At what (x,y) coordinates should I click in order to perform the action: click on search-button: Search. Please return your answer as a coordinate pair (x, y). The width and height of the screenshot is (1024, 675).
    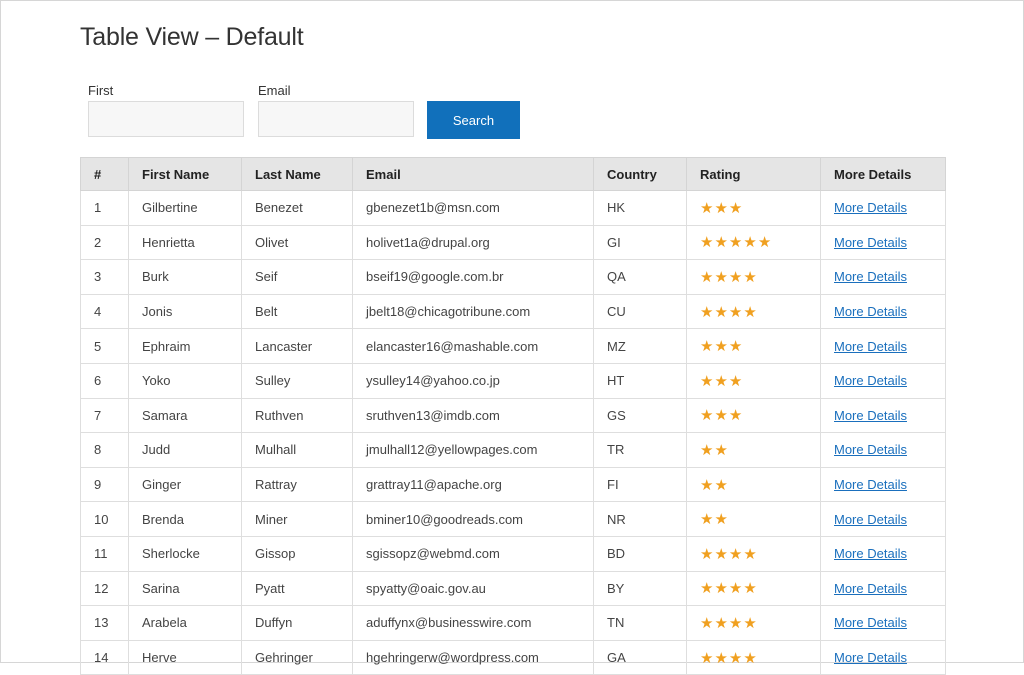
    Looking at the image, I should click on (473, 120).